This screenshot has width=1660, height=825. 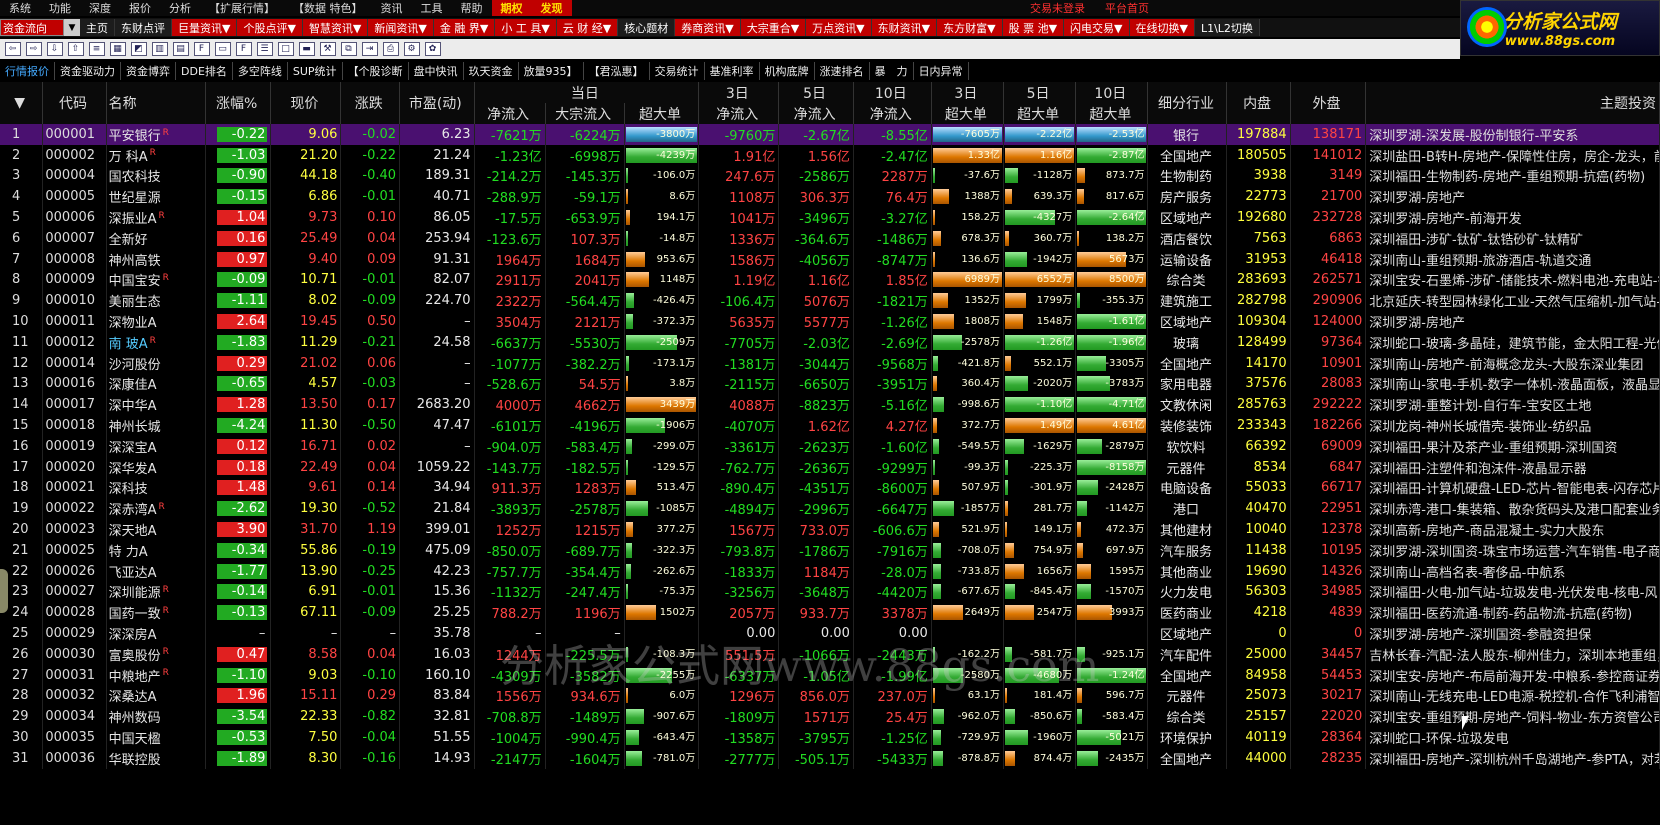 What do you see at coordinates (156, 613) in the screenshot?
I see `stock-name: 国药一致 R` at bounding box center [156, 613].